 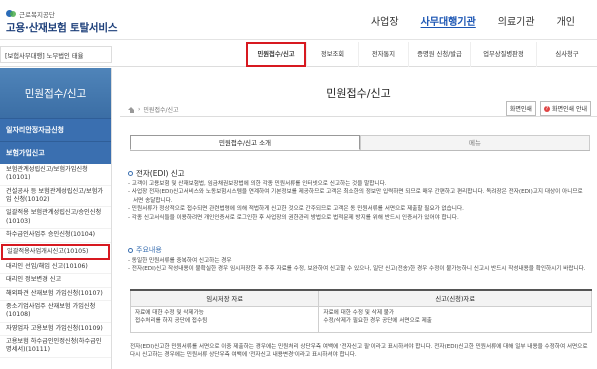 What do you see at coordinates (358, 261) in the screenshot?
I see `notes-para: 동일한 민원서류를 중복하여 신고하는 경우` at bounding box center [358, 261].